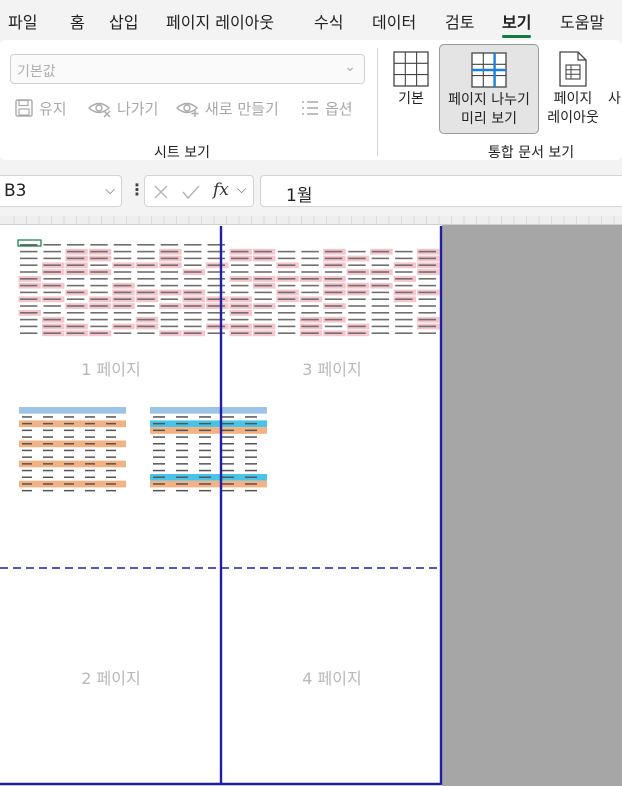 This screenshot has height=786, width=622. I want to click on sheet-view-group-label: 시트 보기, so click(182, 153).